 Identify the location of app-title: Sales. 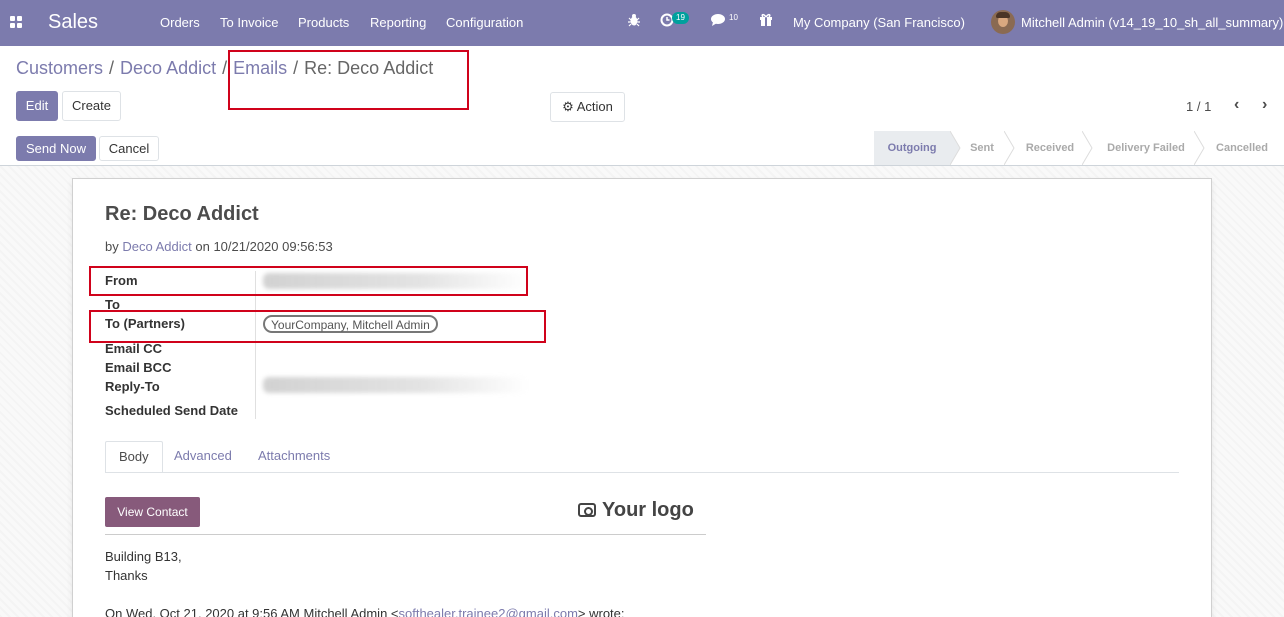
(73, 22).